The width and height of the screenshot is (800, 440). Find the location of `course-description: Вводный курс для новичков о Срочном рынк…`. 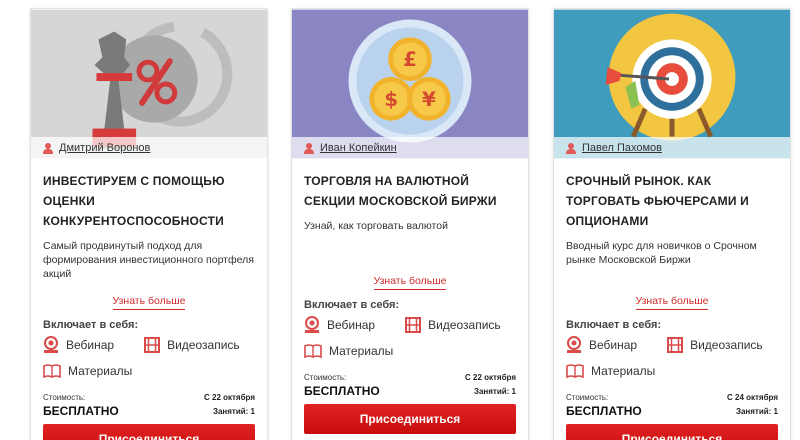

course-description: Вводный курс для новичков о Срочном рынк… is located at coordinates (661, 253).